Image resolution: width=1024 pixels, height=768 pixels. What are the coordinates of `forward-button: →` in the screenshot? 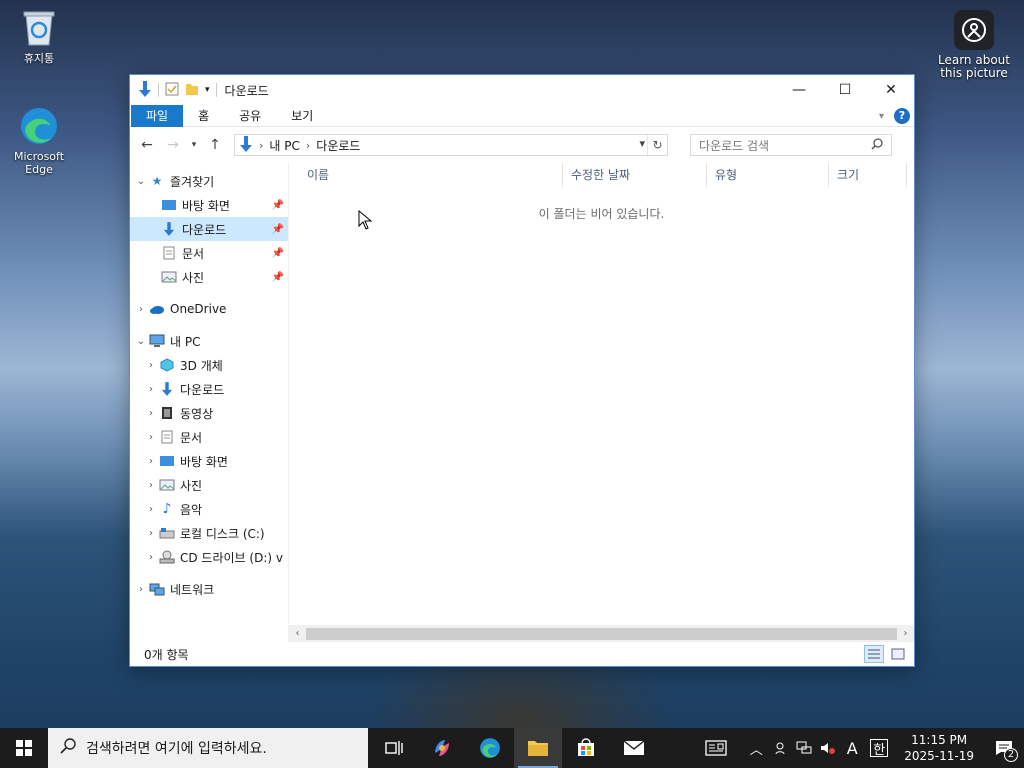 It's located at (173, 145).